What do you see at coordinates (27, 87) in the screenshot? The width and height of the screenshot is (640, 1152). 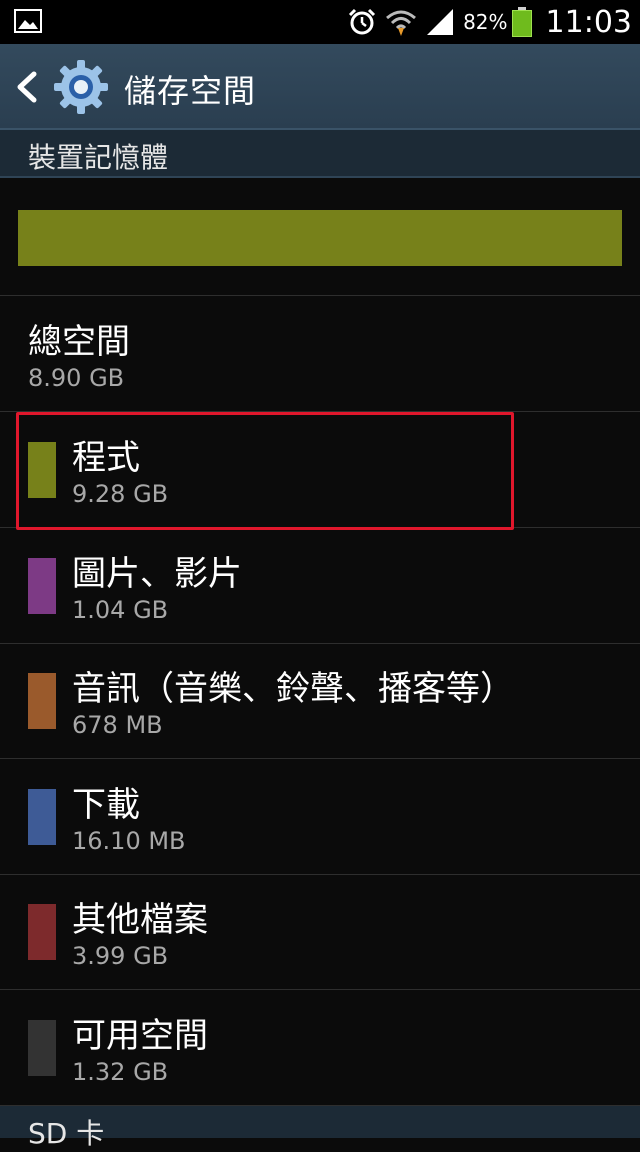 I see `back-icon` at bounding box center [27, 87].